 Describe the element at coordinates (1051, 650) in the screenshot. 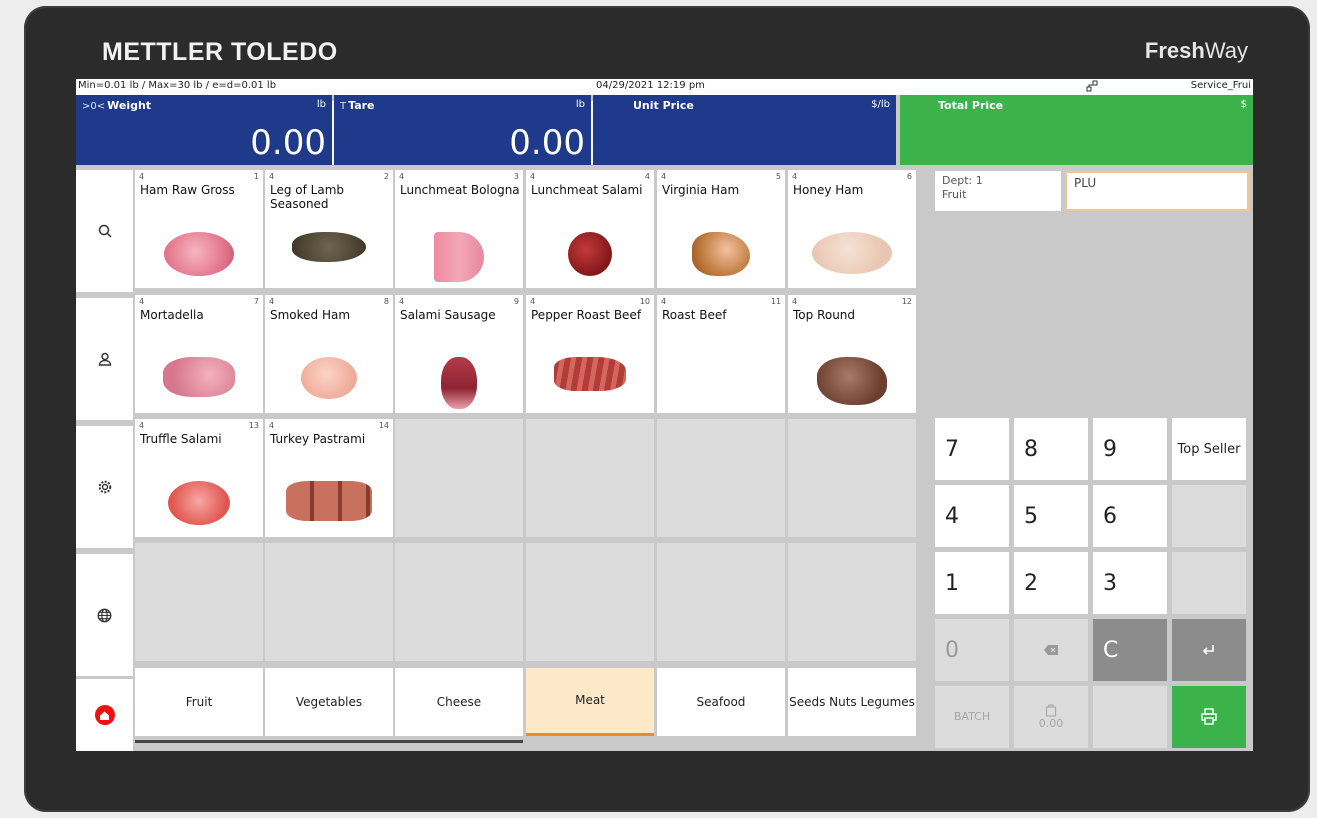

I see `backspace-key` at that location.